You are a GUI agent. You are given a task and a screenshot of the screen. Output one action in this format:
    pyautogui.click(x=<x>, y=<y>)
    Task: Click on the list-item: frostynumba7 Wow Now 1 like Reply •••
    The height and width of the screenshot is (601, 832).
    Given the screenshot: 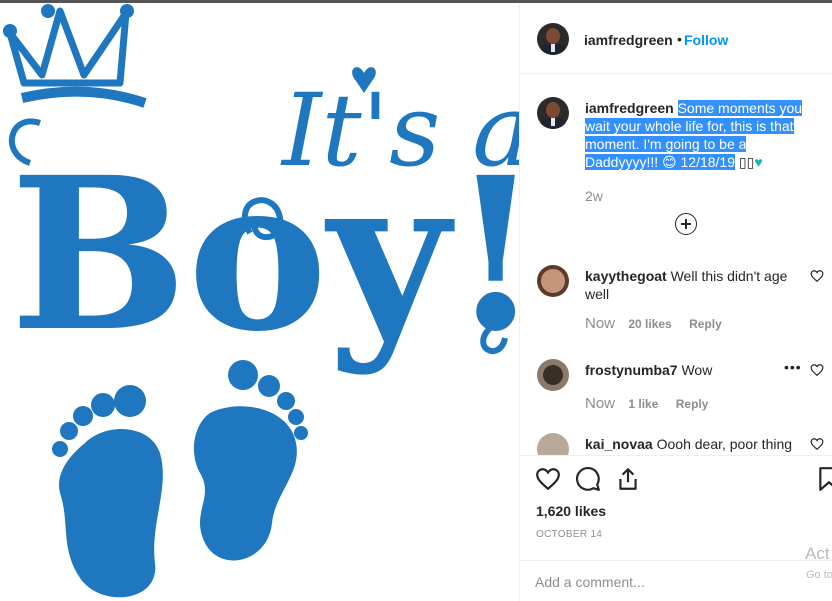 What is the action you would take?
    pyautogui.click(x=676, y=398)
    